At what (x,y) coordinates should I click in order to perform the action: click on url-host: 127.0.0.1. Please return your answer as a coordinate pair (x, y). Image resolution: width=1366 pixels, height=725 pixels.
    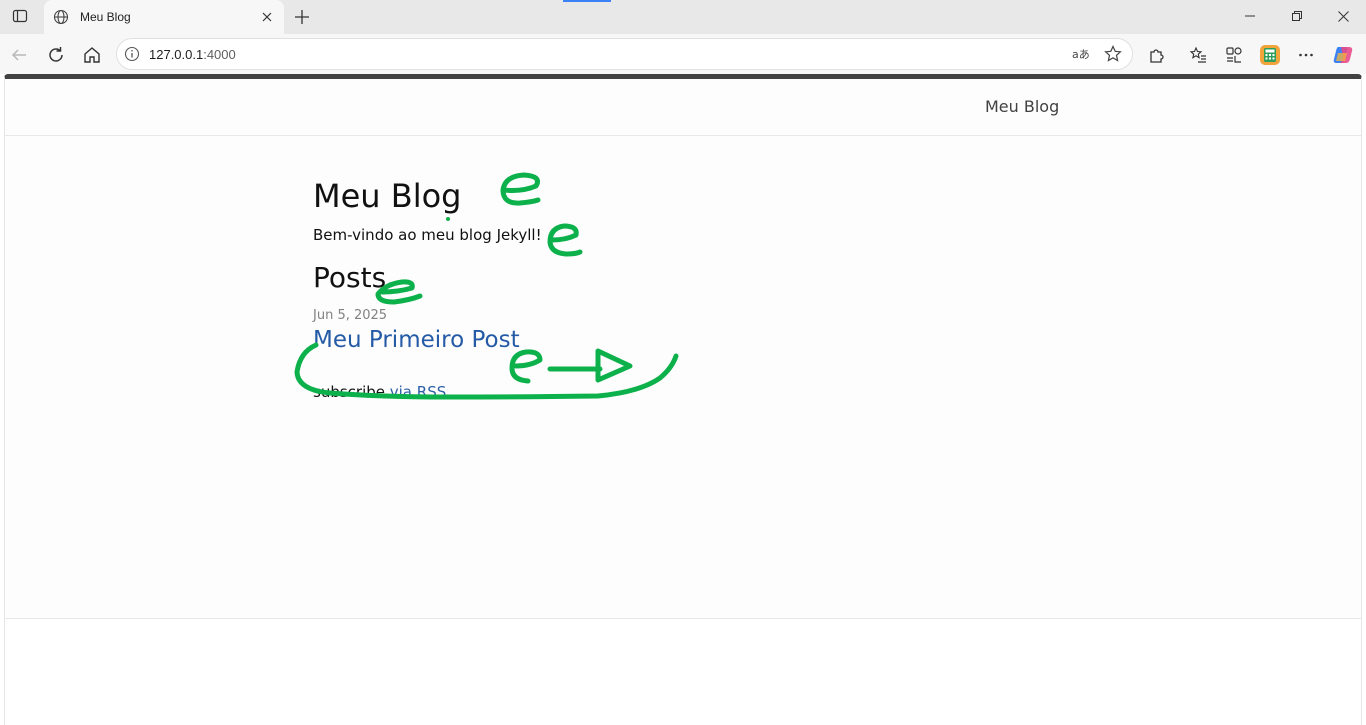
    Looking at the image, I should click on (176, 54).